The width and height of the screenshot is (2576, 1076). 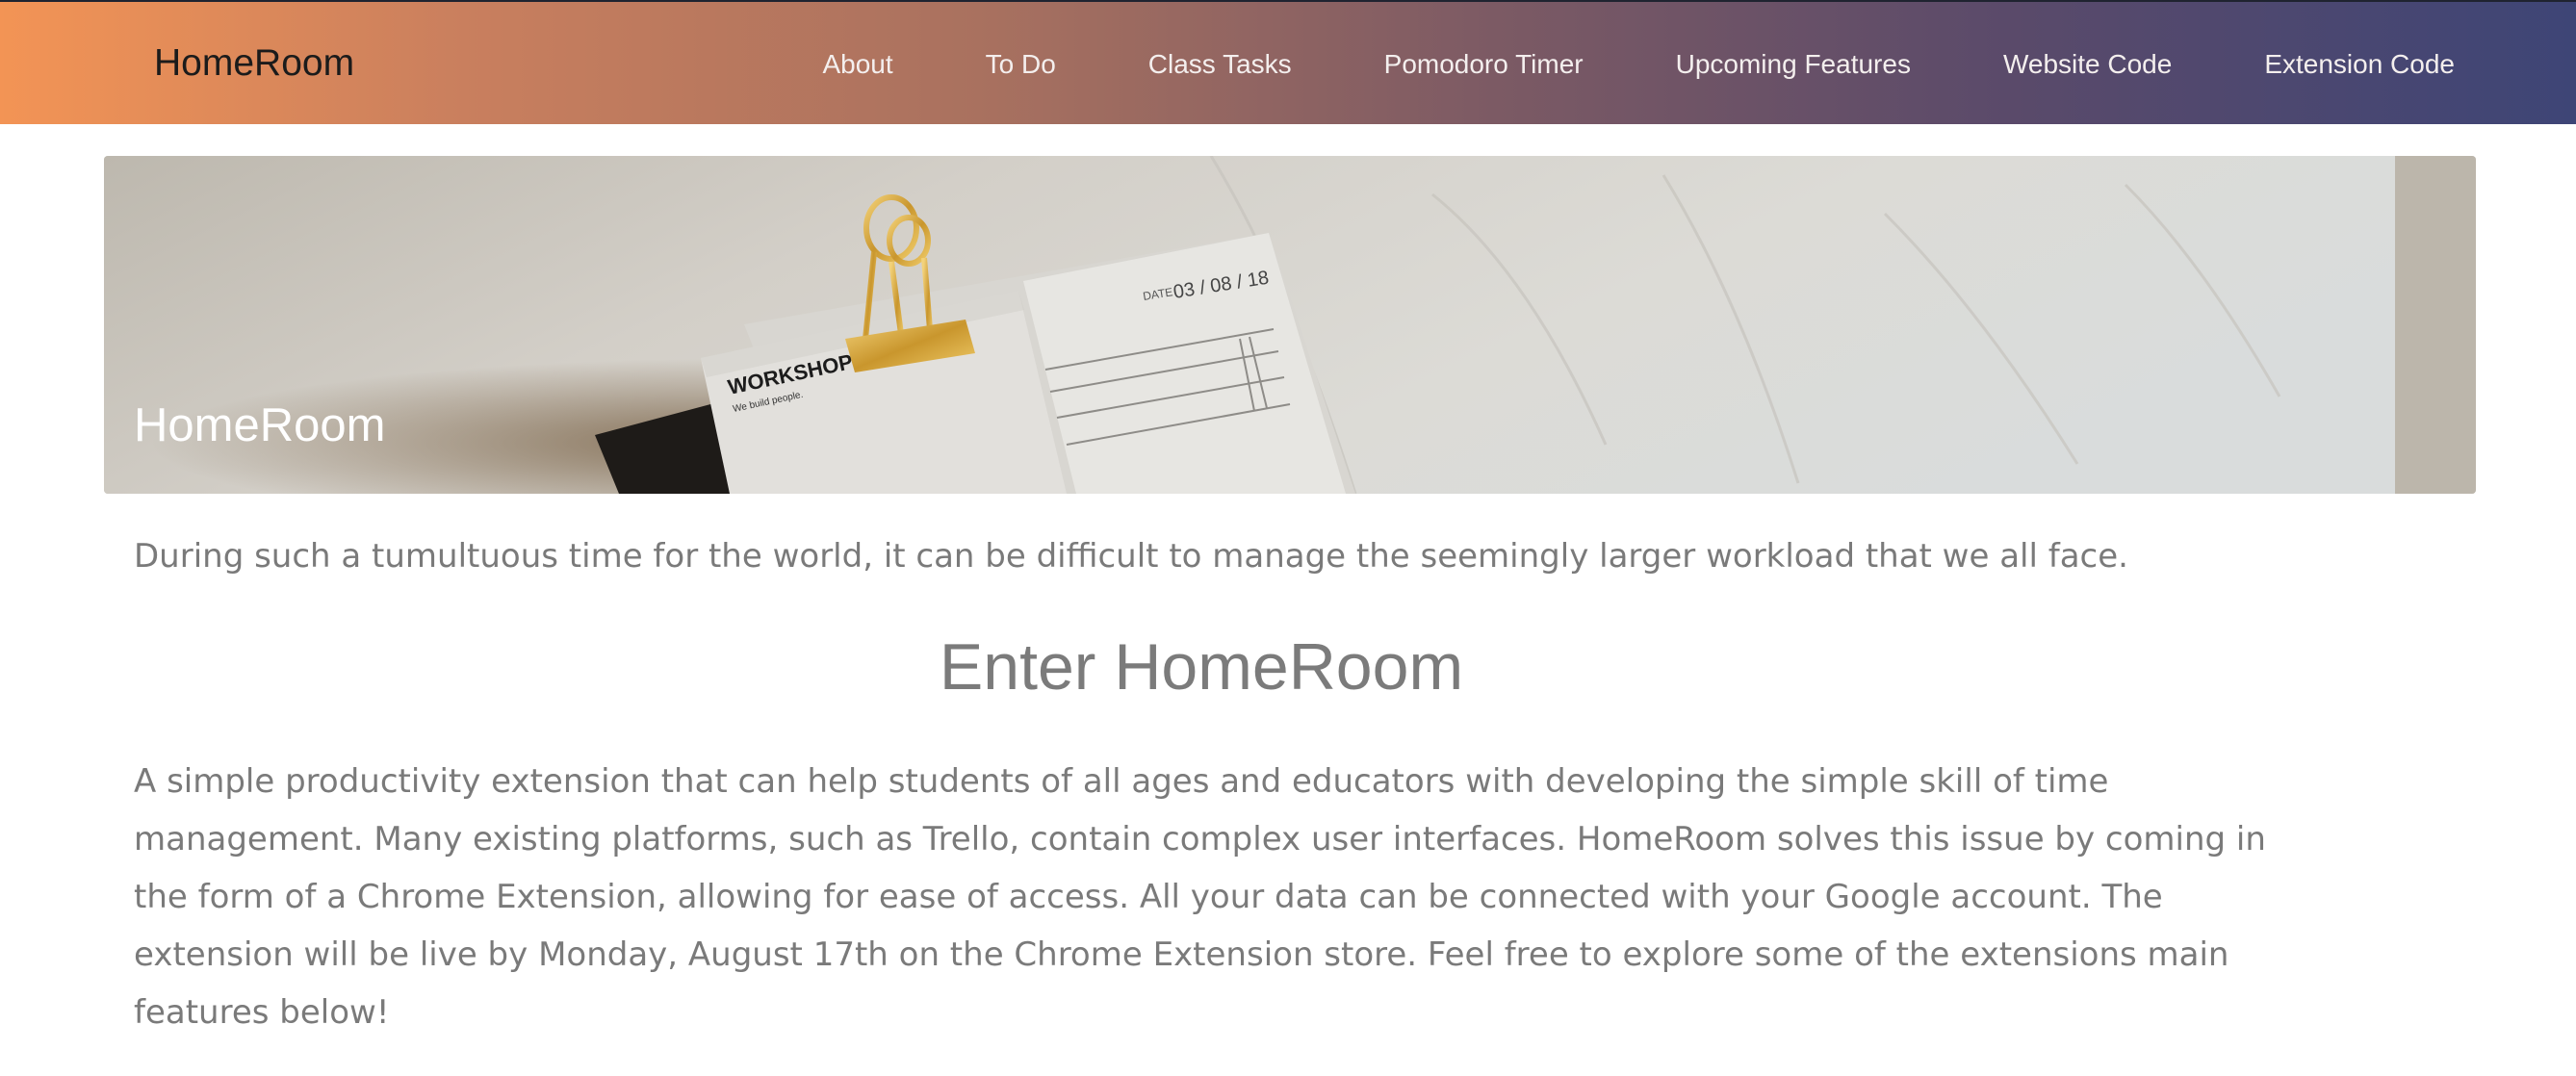 What do you see at coordinates (2088, 64) in the screenshot?
I see `nav-link-website-code: Website Code` at bounding box center [2088, 64].